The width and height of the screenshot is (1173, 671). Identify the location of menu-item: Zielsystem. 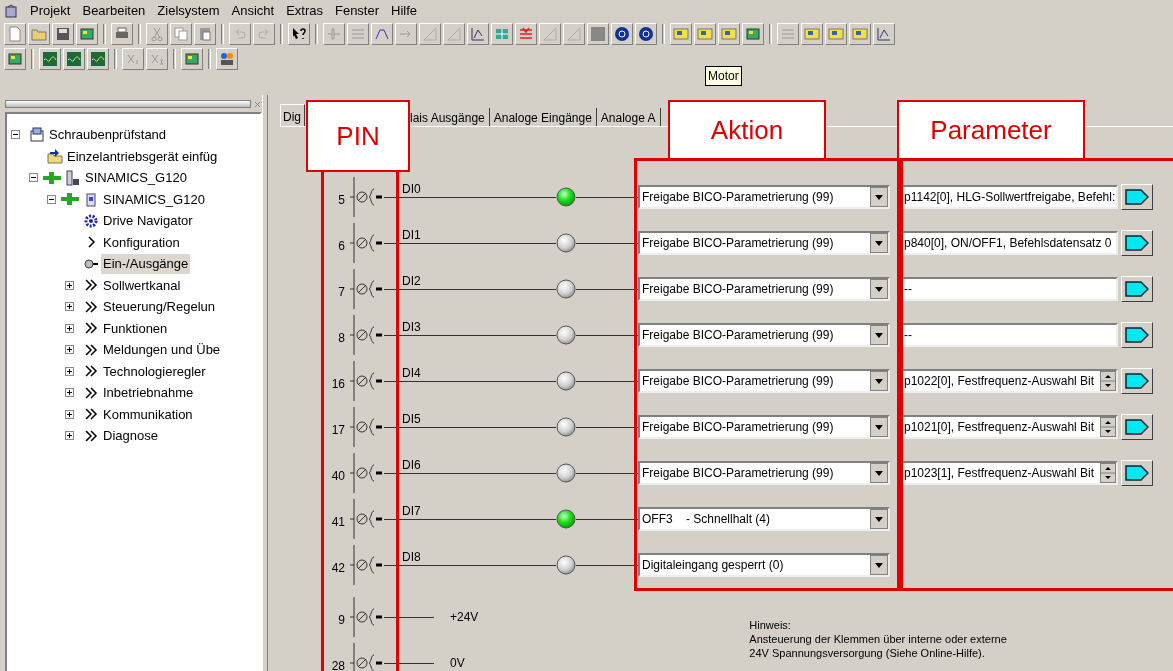
(188, 10).